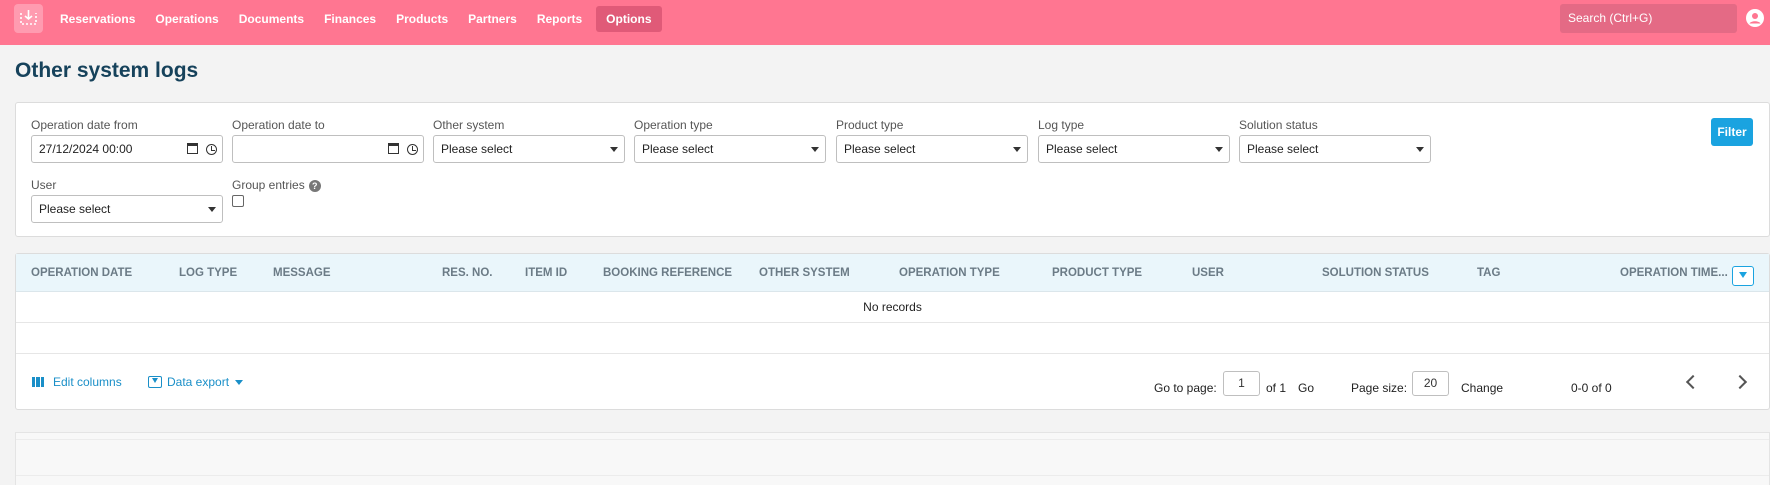 The image size is (1770, 485). I want to click on filter-operation-type: Operation type Please select, so click(730, 140).